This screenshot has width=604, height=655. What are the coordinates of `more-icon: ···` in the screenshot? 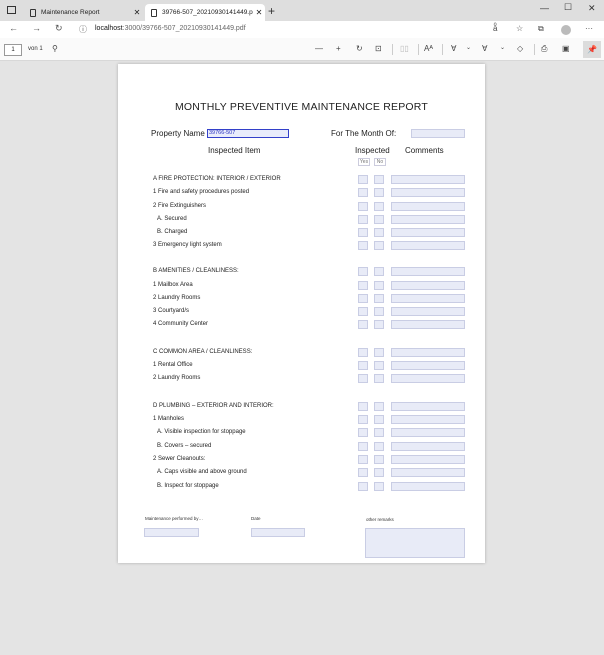 It's located at (589, 28).